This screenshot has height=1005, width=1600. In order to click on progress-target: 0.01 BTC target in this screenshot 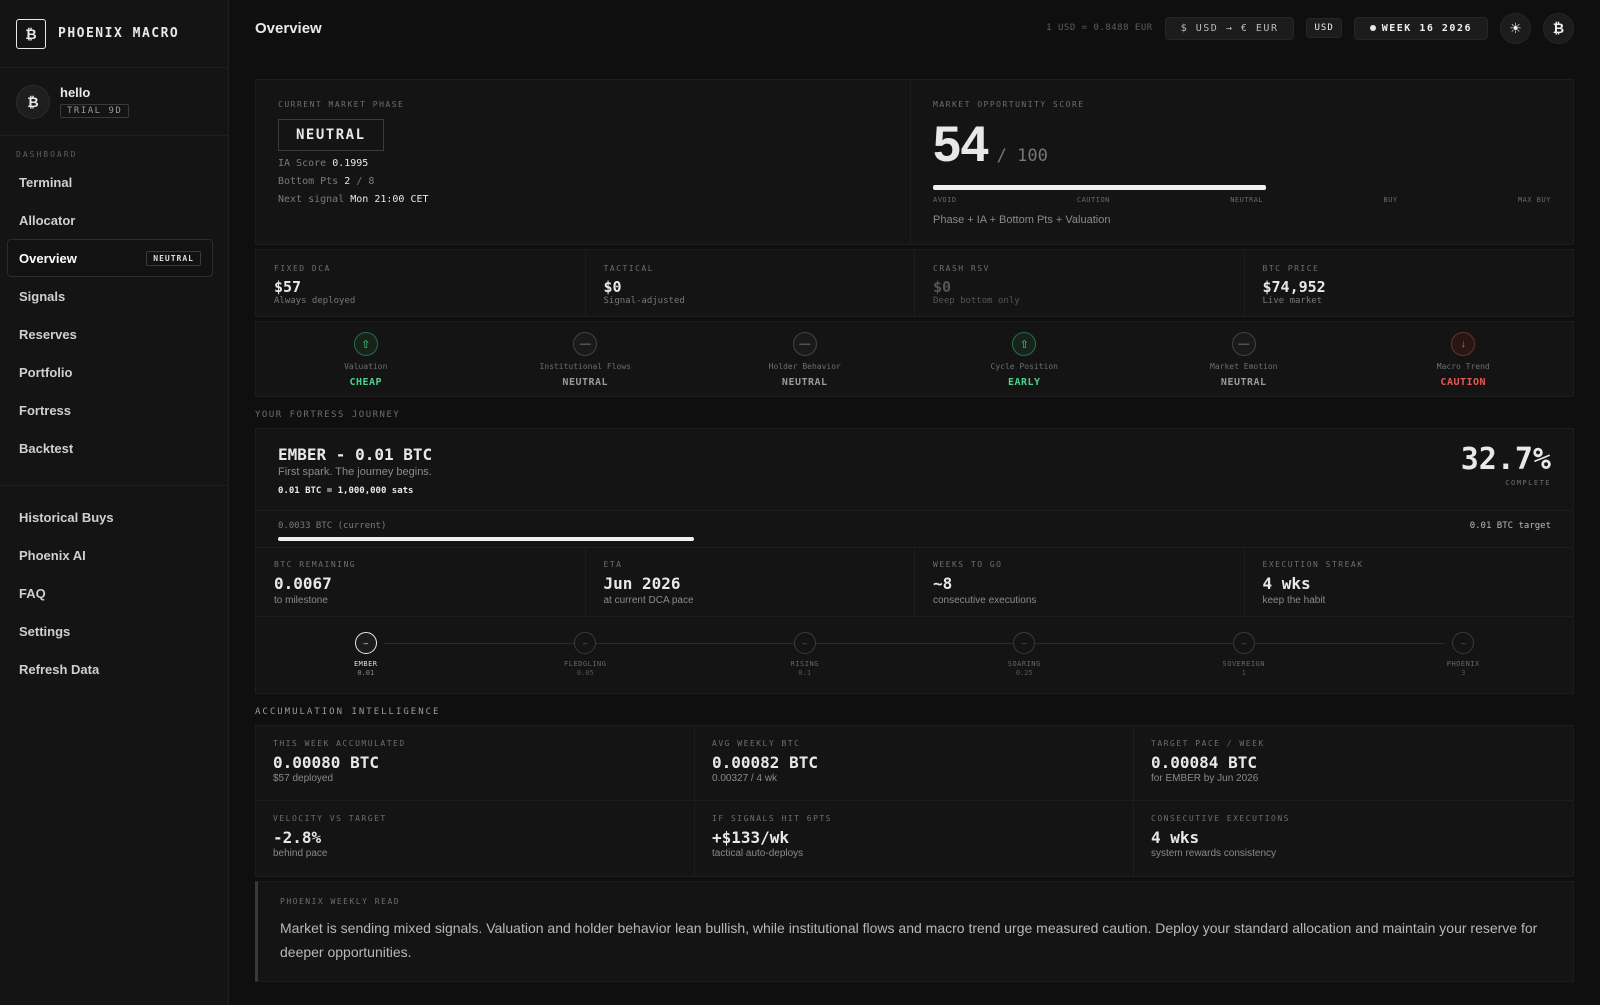, I will do `click(1510, 526)`.